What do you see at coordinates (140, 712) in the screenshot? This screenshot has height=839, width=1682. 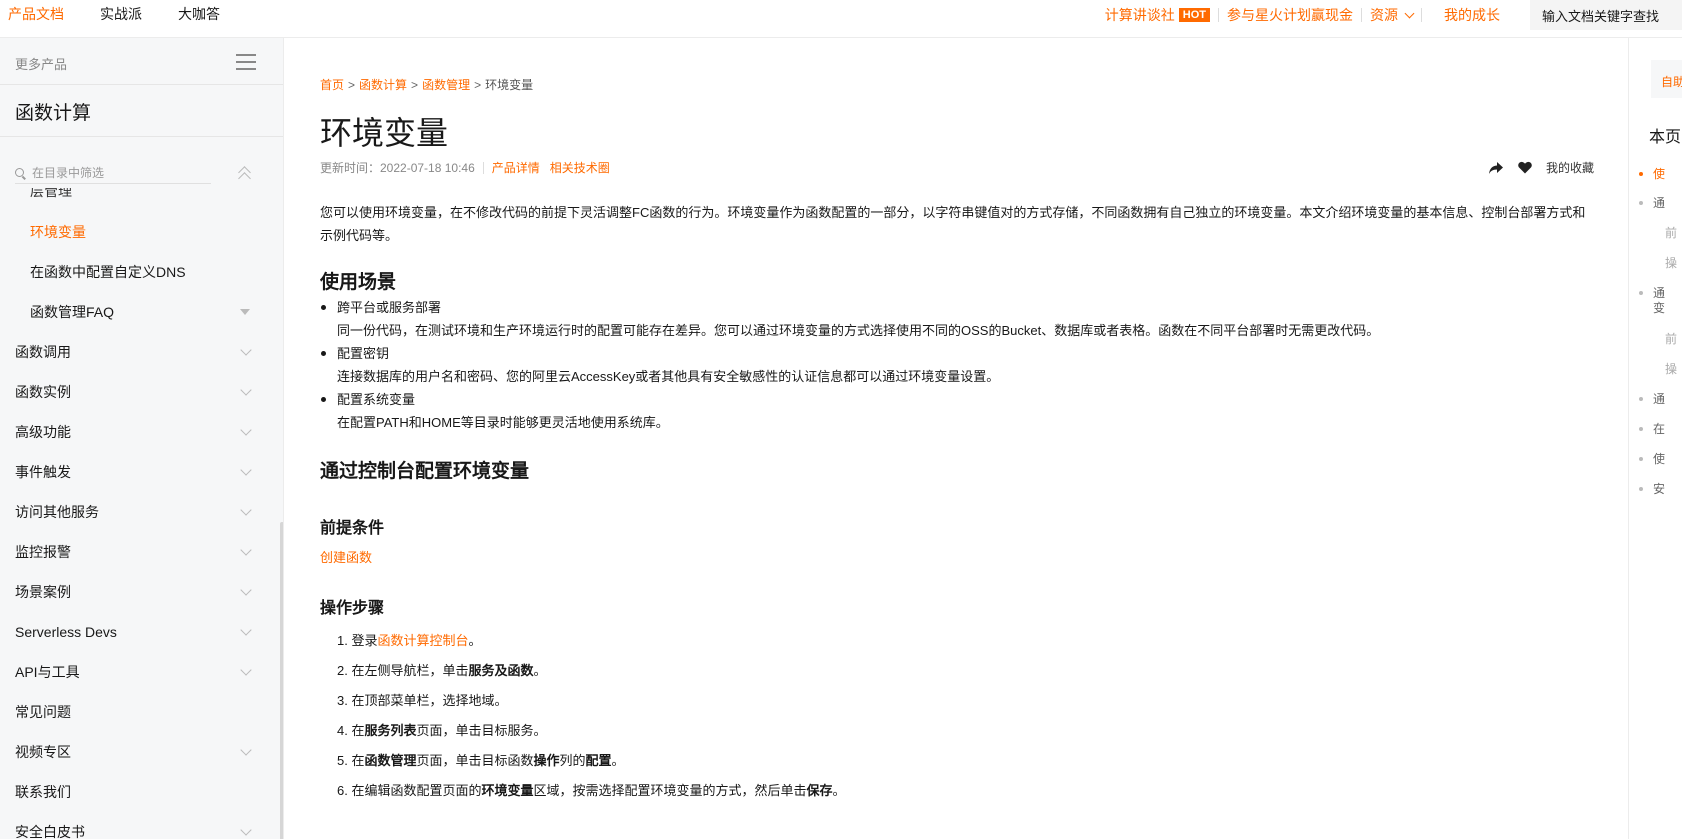 I see `sidebar-item-faq: 常见问题` at bounding box center [140, 712].